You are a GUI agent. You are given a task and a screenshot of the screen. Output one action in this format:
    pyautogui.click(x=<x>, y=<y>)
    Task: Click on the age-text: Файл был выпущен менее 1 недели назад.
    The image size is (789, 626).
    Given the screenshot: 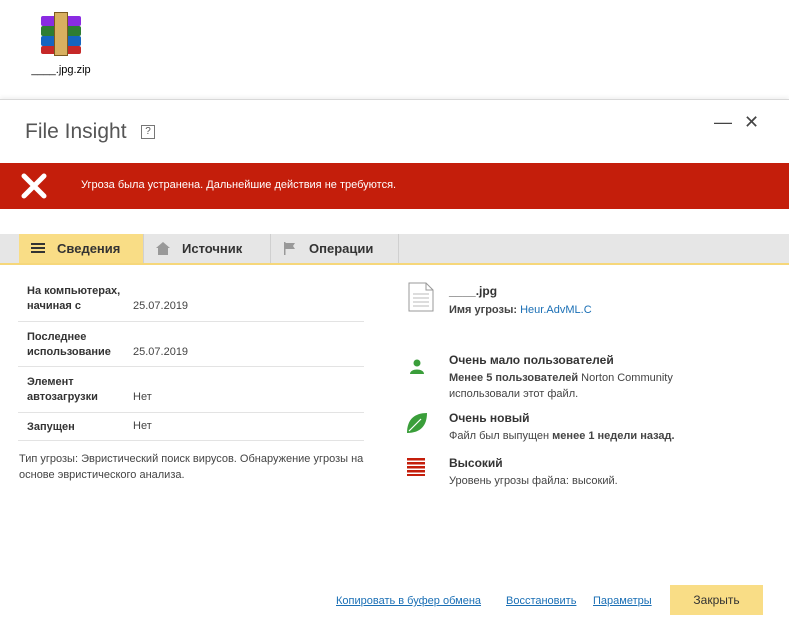 What is the action you would take?
    pyautogui.click(x=562, y=436)
    